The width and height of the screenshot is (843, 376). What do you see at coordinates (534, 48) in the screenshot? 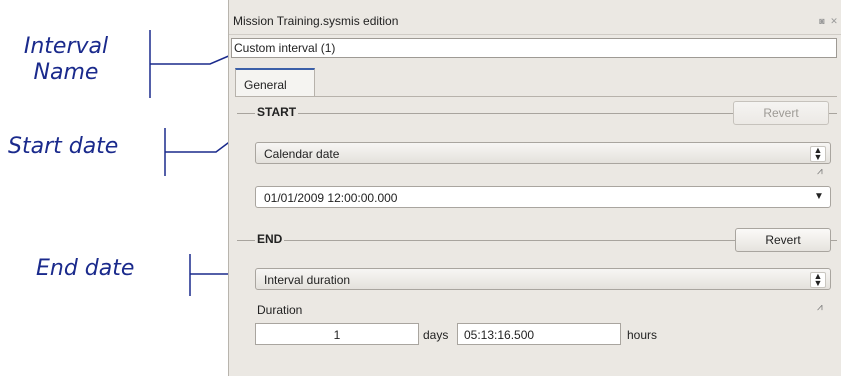
I see `interval-name-input: Custom interval (1)` at bounding box center [534, 48].